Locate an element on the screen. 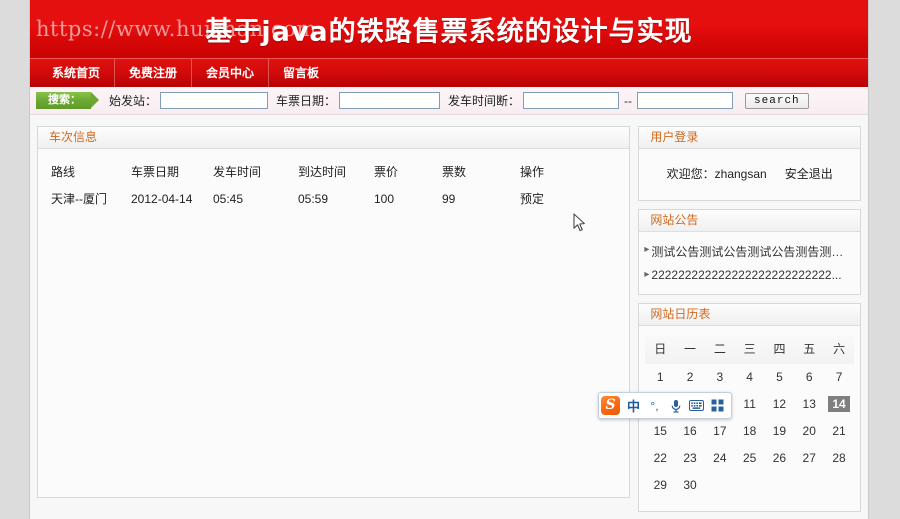  calendar-day: 19 is located at coordinates (779, 431).